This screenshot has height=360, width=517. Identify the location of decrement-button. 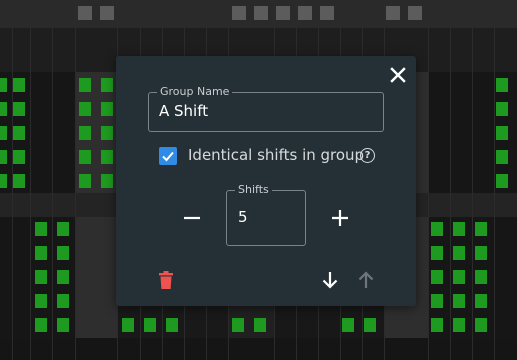
(192, 218).